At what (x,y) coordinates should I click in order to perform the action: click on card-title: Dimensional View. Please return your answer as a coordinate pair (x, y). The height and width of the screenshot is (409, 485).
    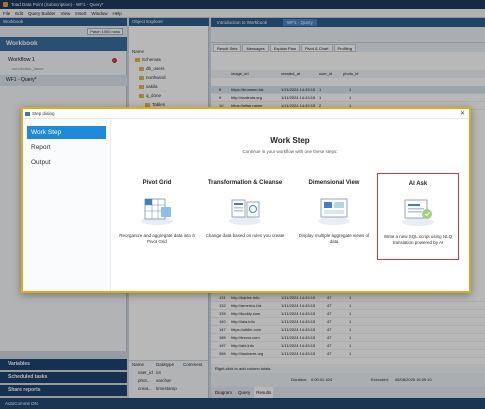
    Looking at the image, I should click on (334, 183).